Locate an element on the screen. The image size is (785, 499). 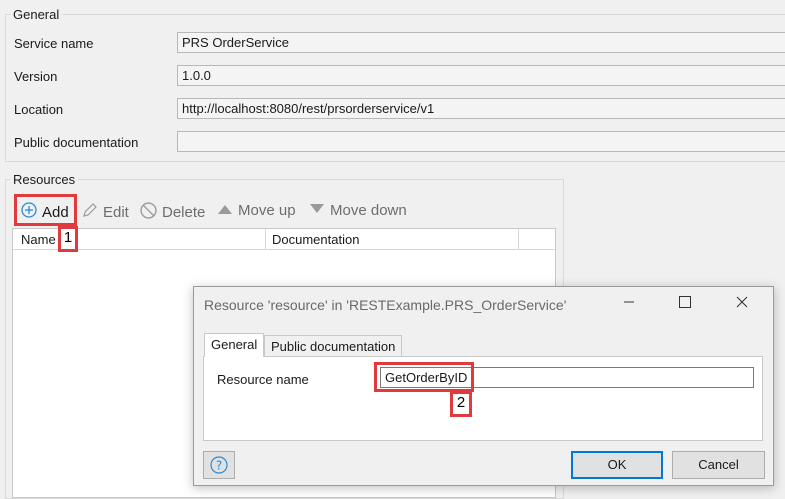
edit-button: Edit is located at coordinates (105, 212).